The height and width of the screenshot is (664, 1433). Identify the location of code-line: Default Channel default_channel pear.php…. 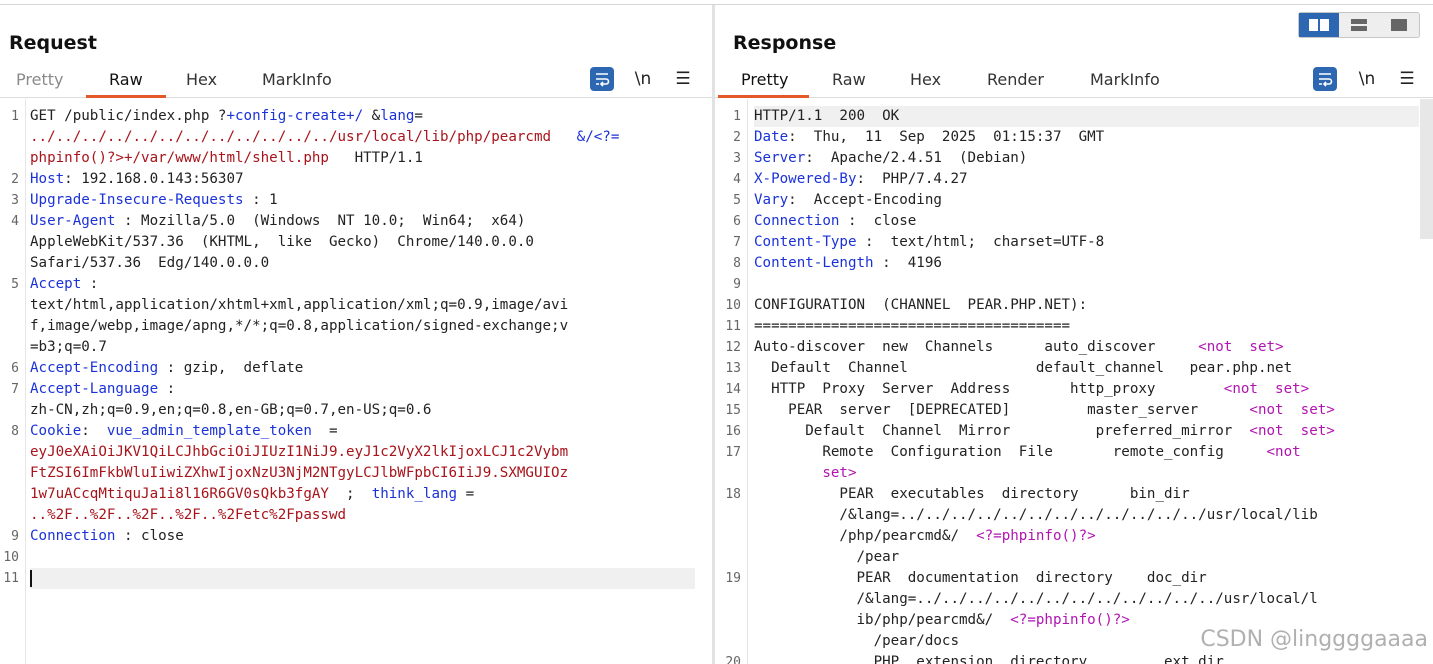
(1086, 368).